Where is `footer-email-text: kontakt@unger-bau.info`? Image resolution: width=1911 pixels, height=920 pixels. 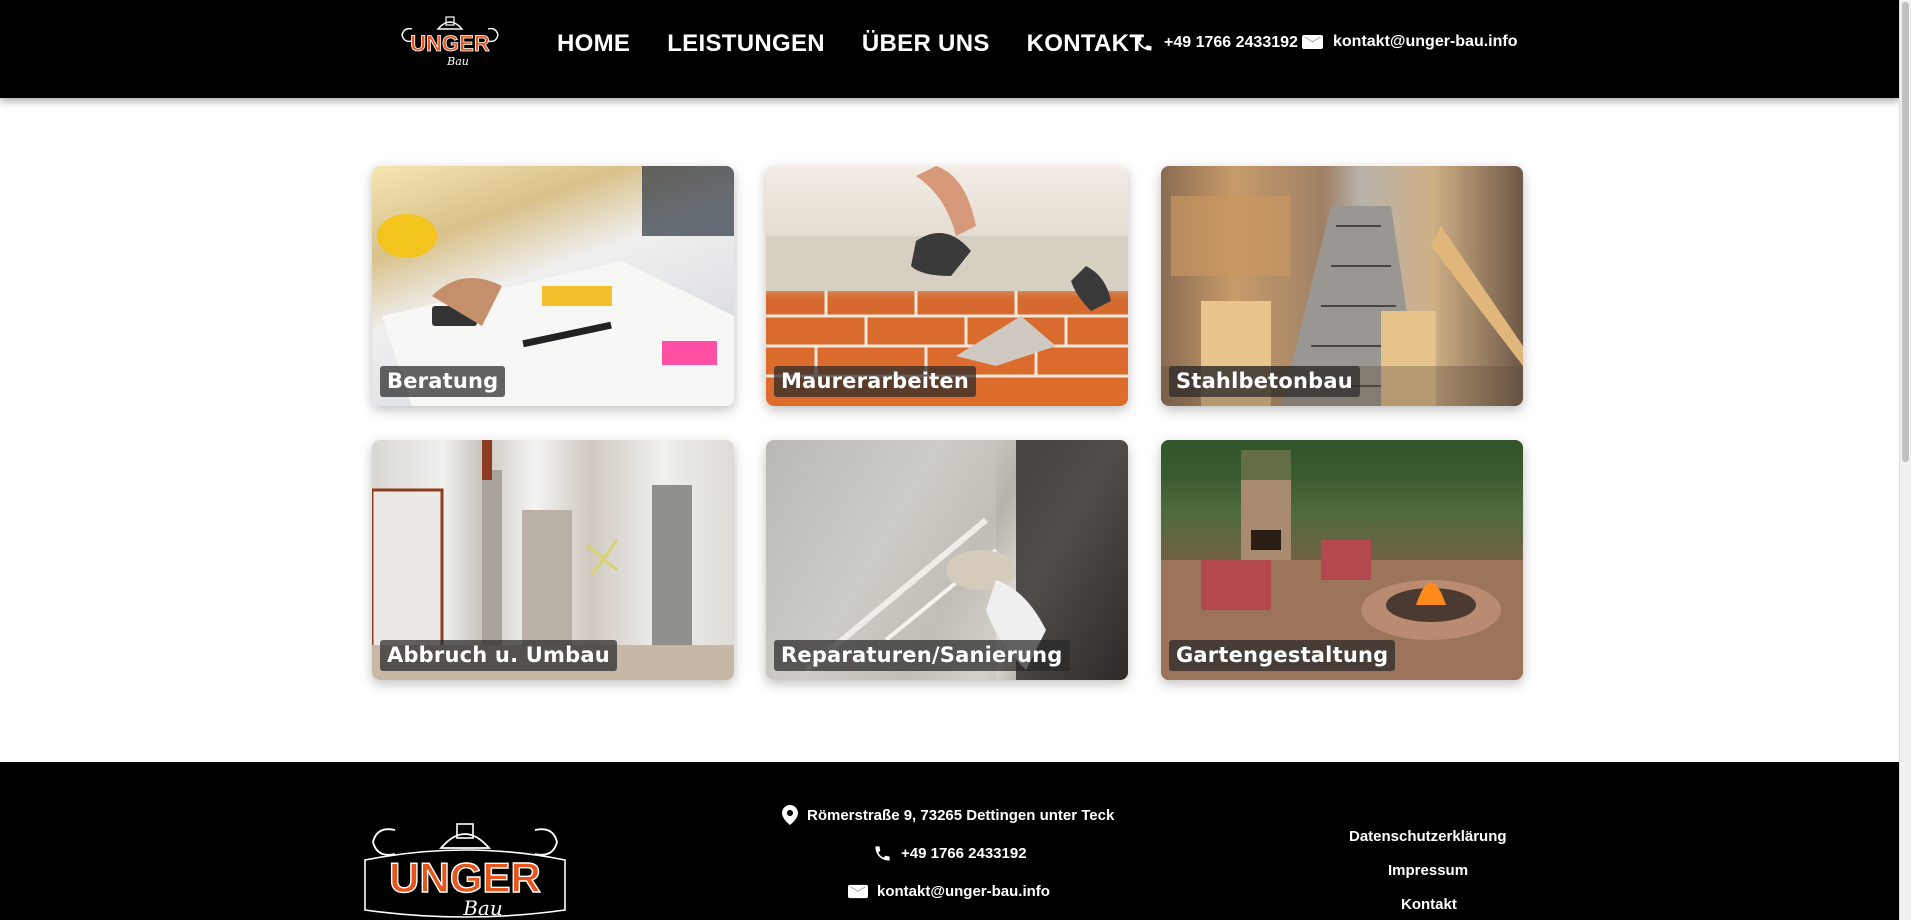
footer-email-text: kontakt@unger-bau.info is located at coordinates (963, 891).